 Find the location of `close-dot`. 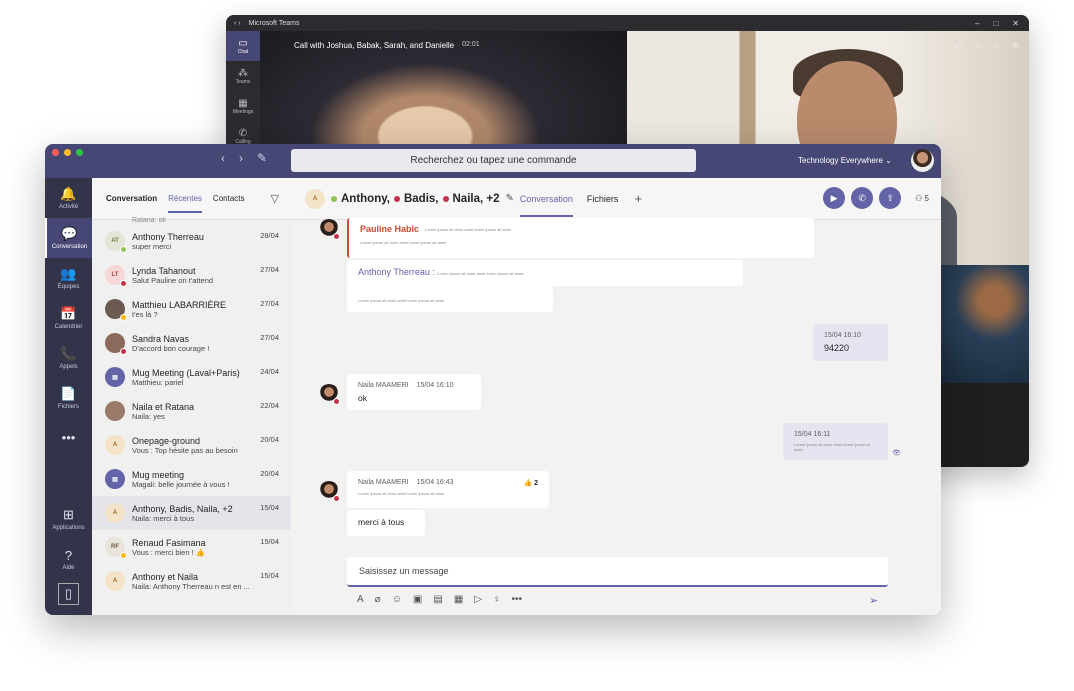

close-dot is located at coordinates (55, 152).